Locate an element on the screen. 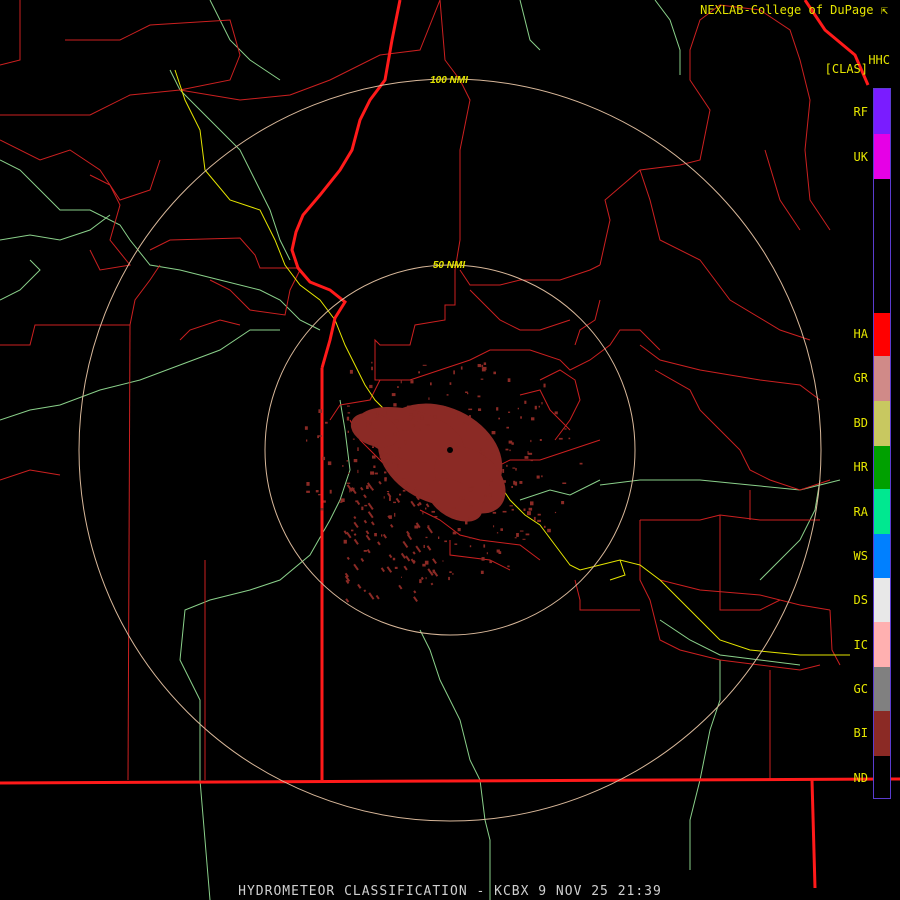 The image size is (900, 900). legend-label-rf: RF is located at coordinates (860, 112).